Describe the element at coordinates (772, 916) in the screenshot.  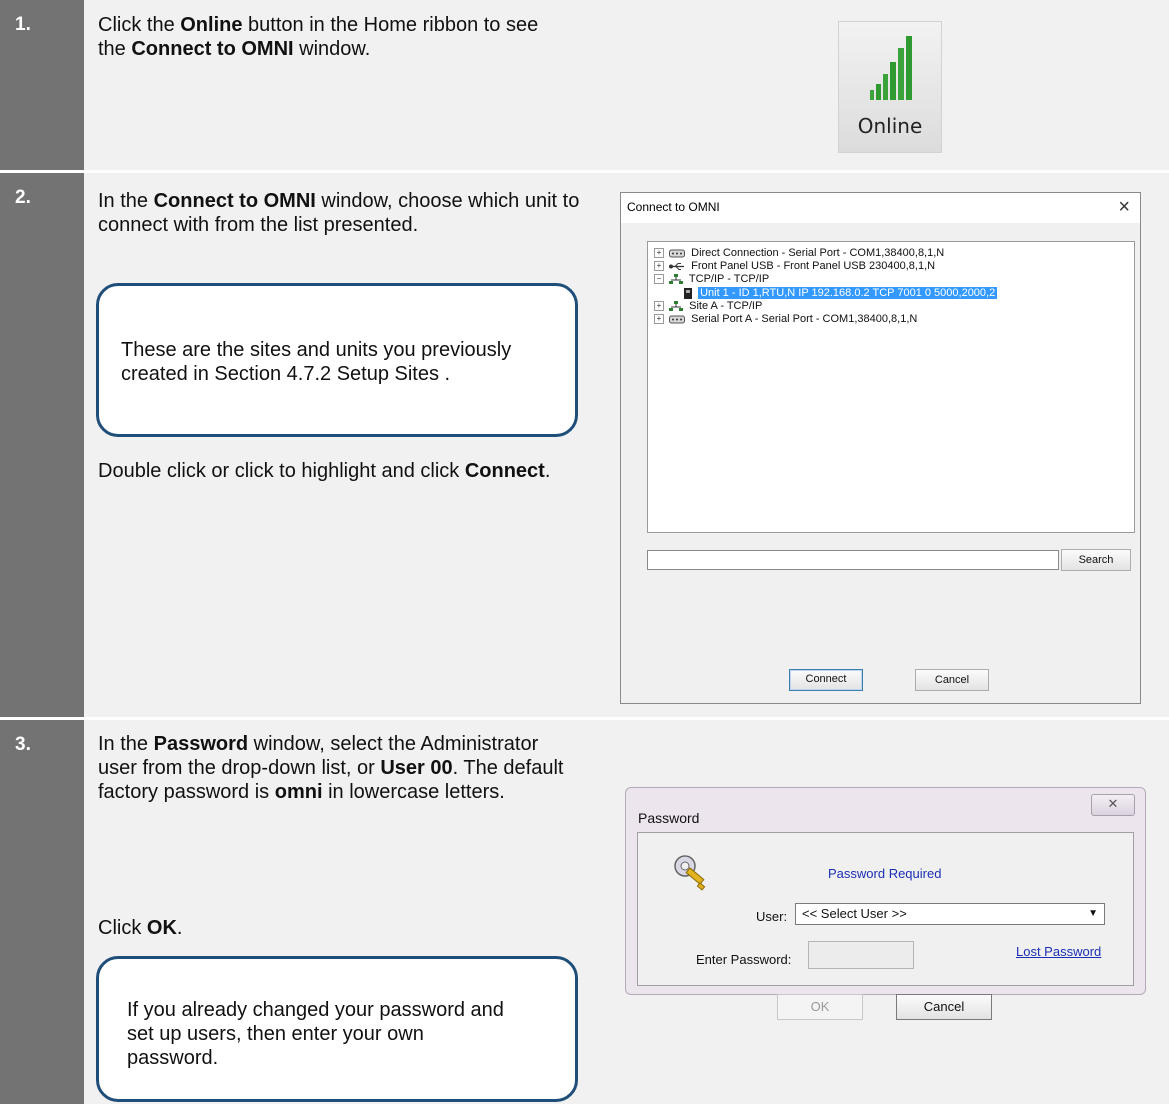
I see `user-label: User:` at that location.